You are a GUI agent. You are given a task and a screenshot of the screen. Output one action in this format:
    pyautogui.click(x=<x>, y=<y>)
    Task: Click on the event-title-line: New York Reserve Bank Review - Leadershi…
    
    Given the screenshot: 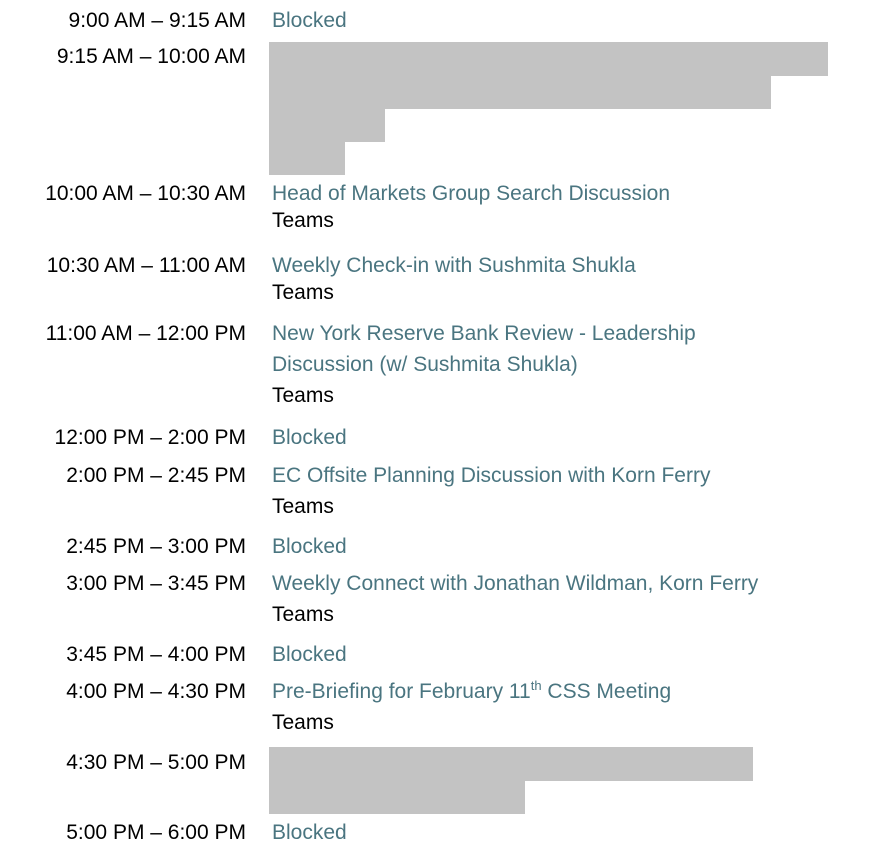 What is the action you would take?
    pyautogui.click(x=484, y=333)
    